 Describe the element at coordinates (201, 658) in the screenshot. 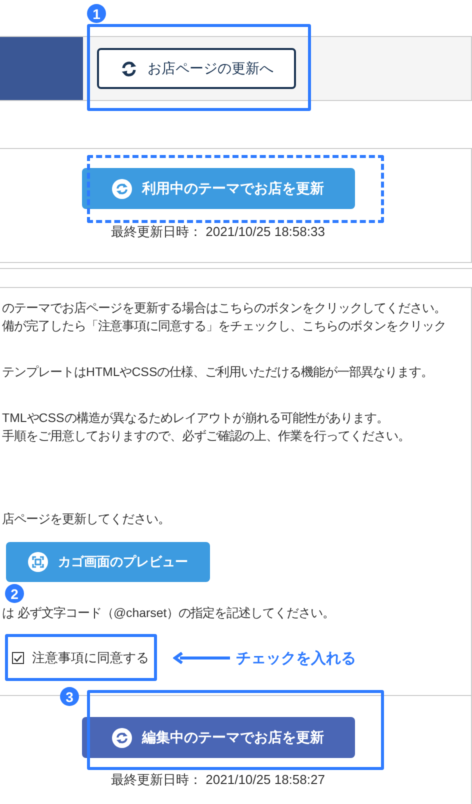

I see `arrow-icon` at that location.